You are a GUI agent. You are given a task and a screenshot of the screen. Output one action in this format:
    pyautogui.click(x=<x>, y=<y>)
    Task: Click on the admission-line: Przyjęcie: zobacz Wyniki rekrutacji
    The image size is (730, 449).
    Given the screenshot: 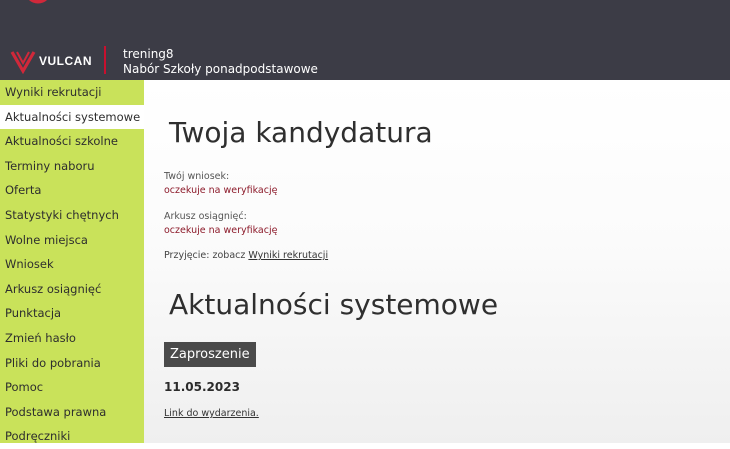 What is the action you would take?
    pyautogui.click(x=246, y=255)
    